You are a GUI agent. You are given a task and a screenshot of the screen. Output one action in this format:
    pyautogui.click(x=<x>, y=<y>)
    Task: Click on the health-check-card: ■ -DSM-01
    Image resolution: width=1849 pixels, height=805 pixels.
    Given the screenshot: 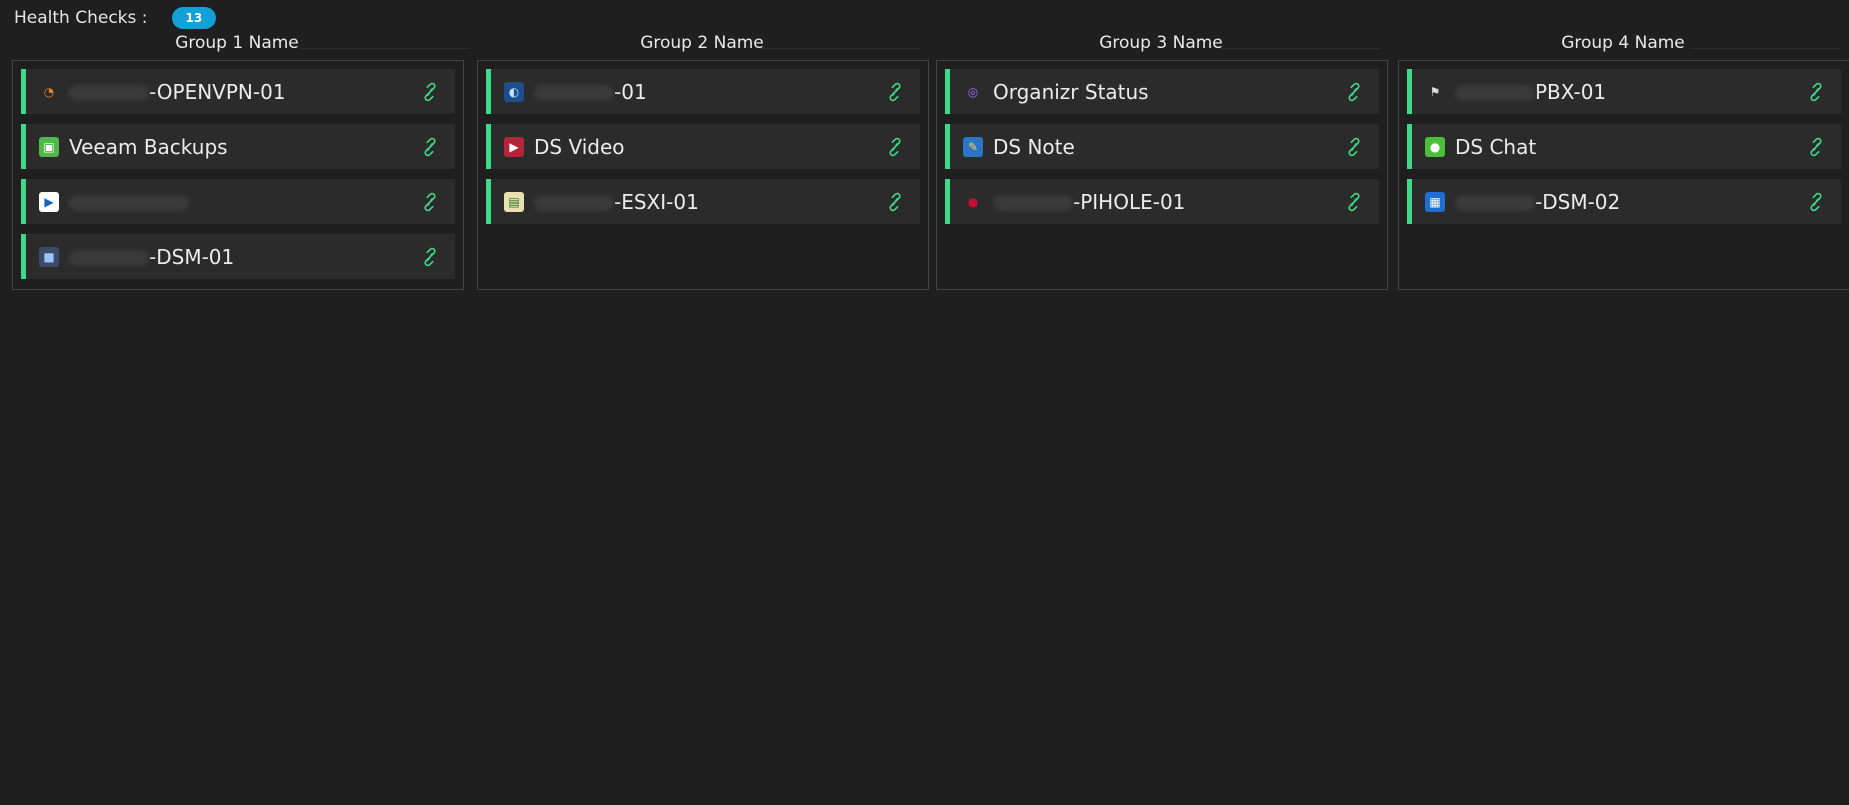 What is the action you would take?
    pyautogui.click(x=238, y=256)
    